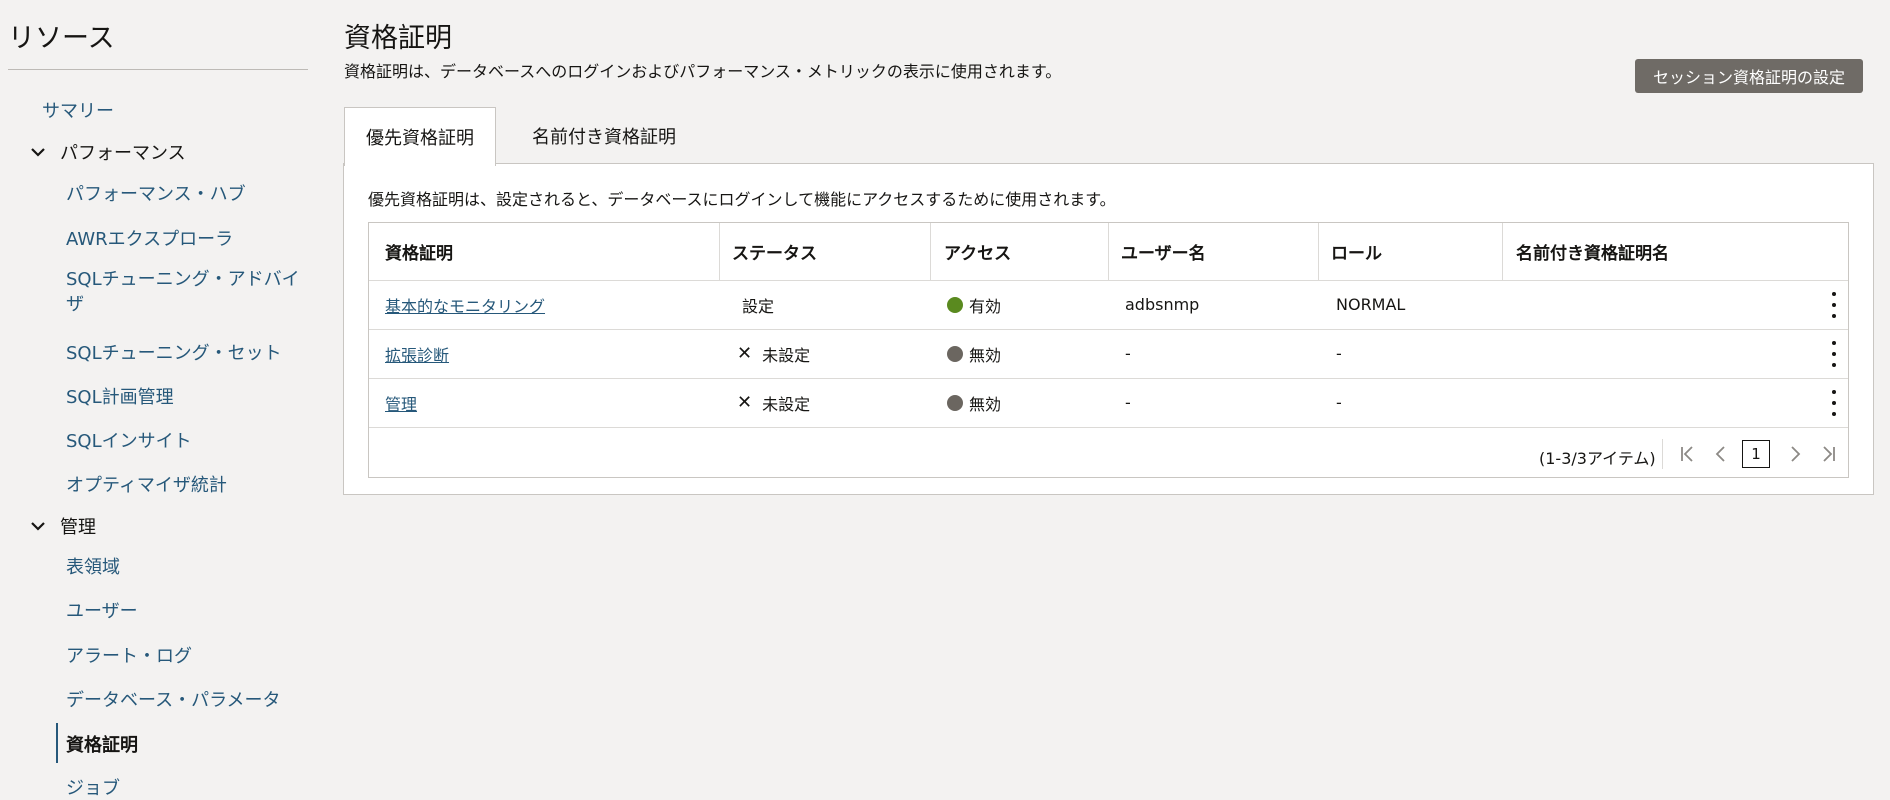 The height and width of the screenshot is (800, 1890). Describe the element at coordinates (604, 135) in the screenshot. I see `tab-named-credentials: 名前付き資格証明` at that location.